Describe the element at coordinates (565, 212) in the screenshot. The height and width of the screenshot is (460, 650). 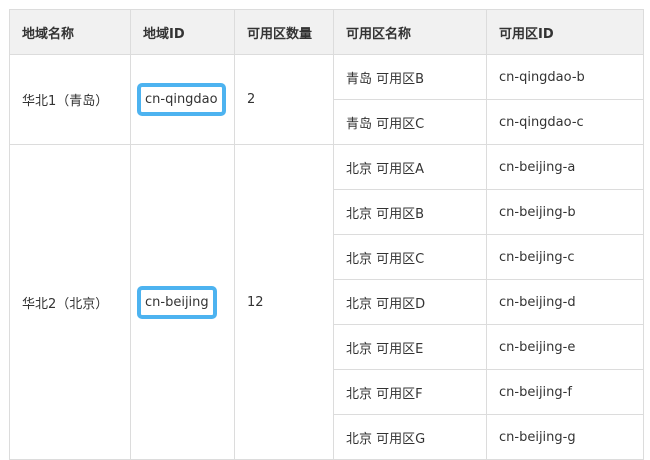
I see `zone-id-cell: cn-beijing-b` at that location.